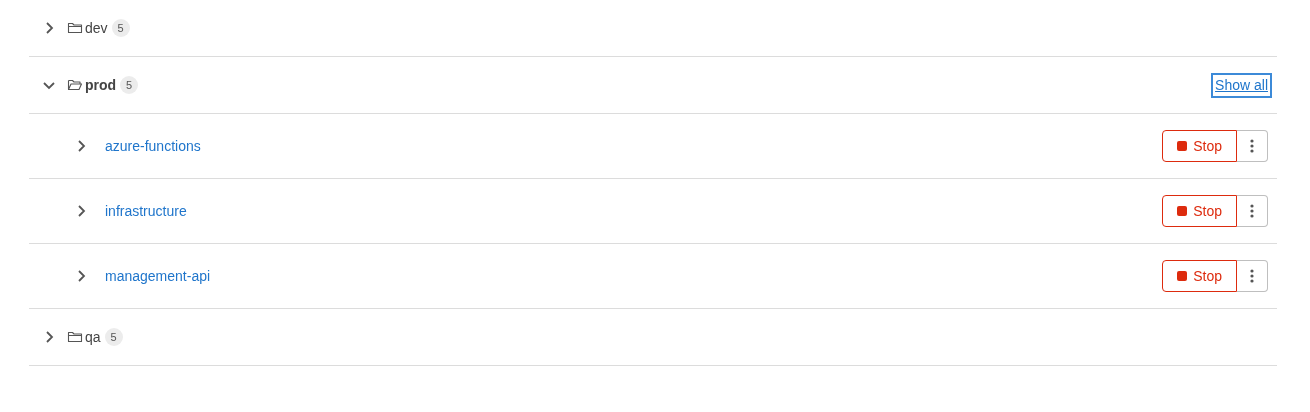  What do you see at coordinates (153, 146) in the screenshot?
I see `project-link: azure-functions` at bounding box center [153, 146].